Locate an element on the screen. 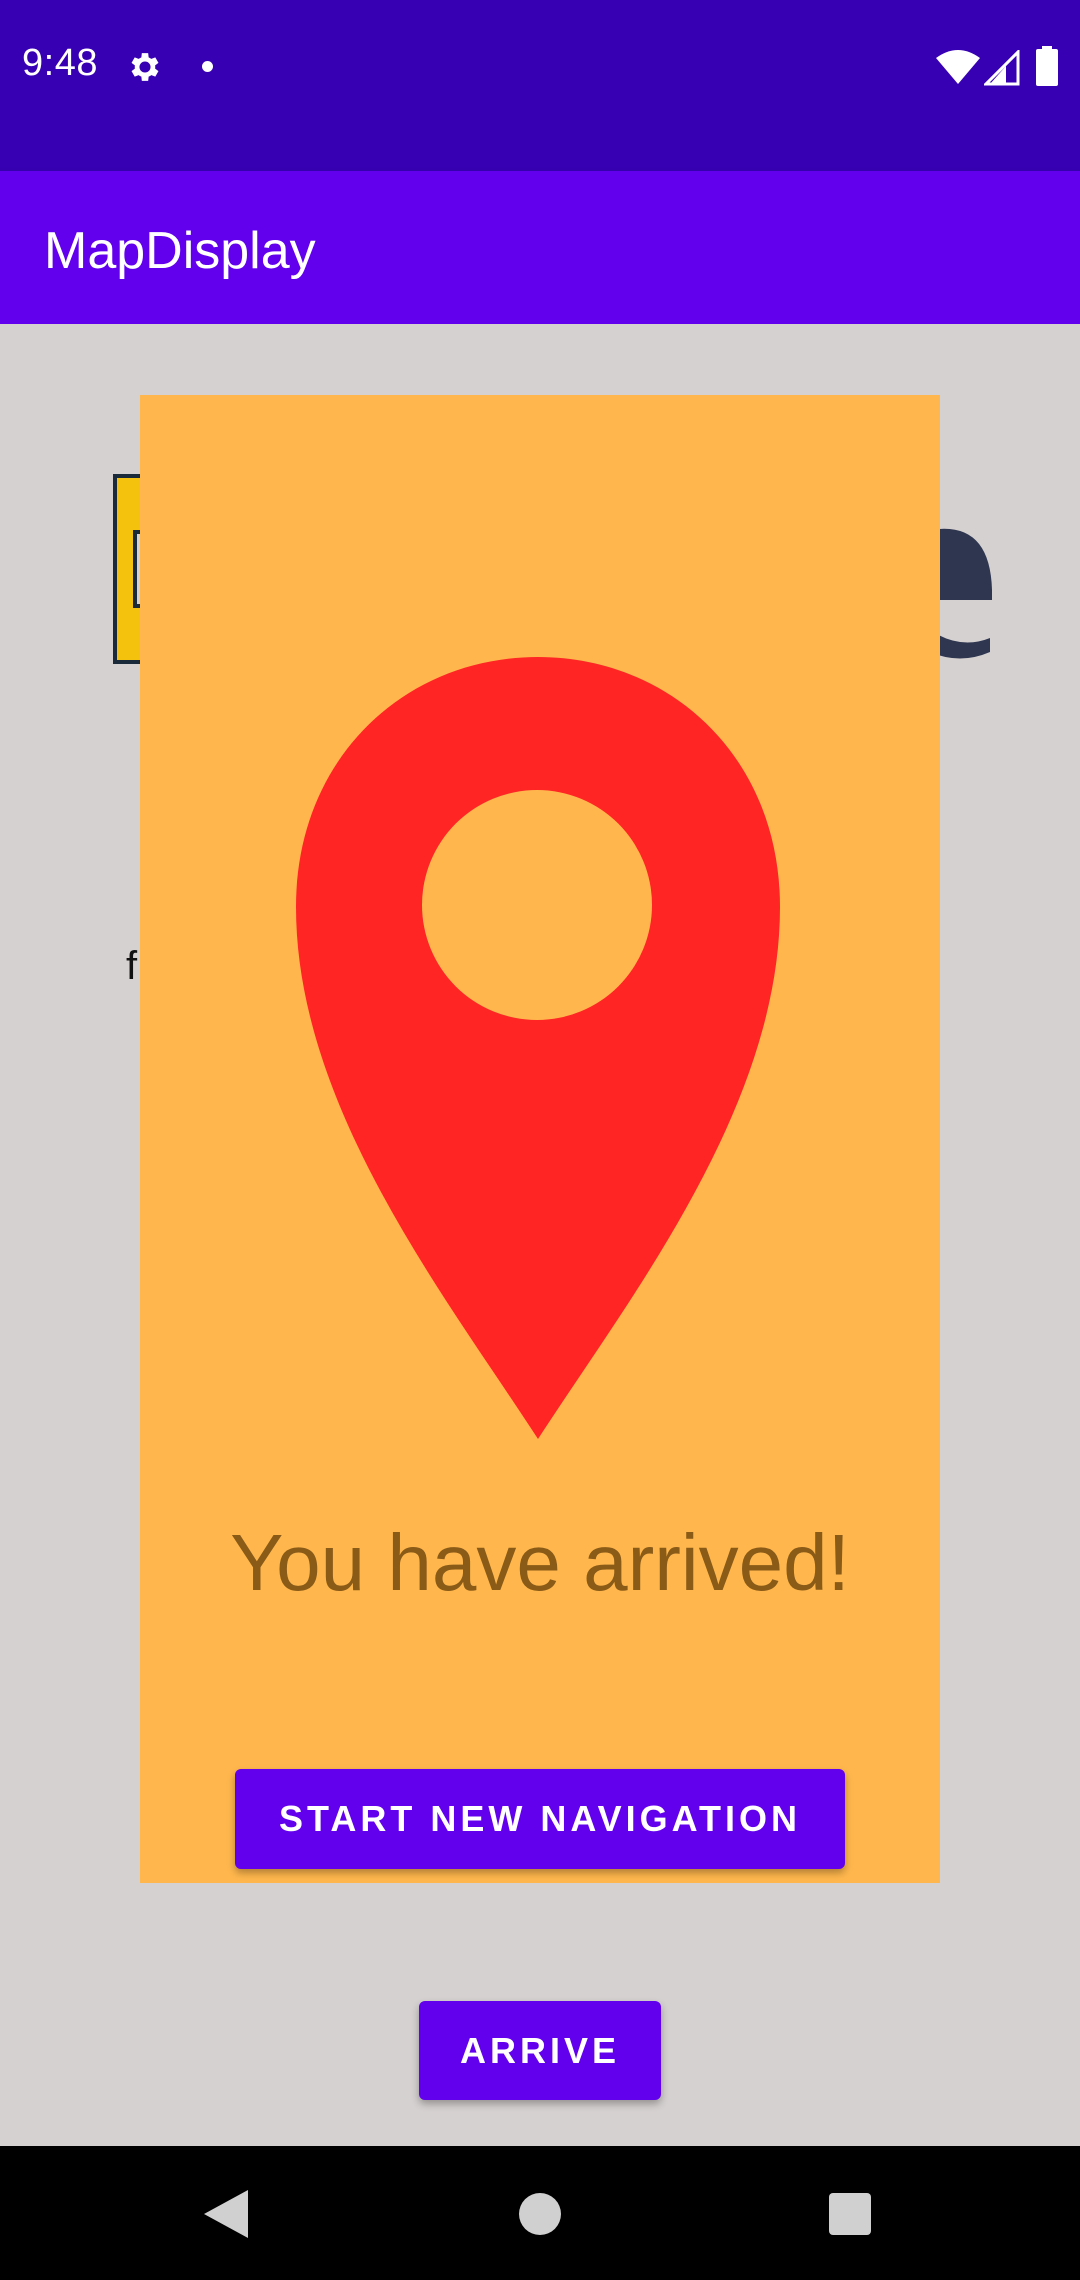 This screenshot has width=1080, height=2280. status-bar: 9:48 is located at coordinates (540, 85).